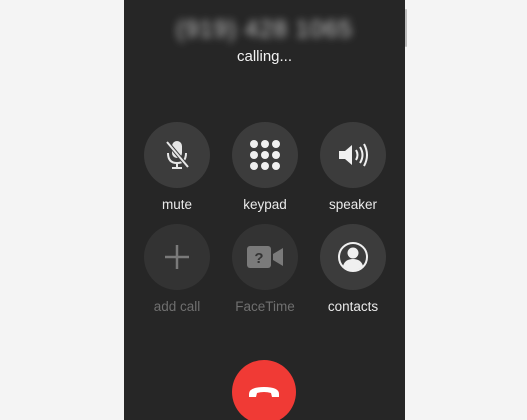  I want to click on contacts-button: contacts, so click(353, 269).